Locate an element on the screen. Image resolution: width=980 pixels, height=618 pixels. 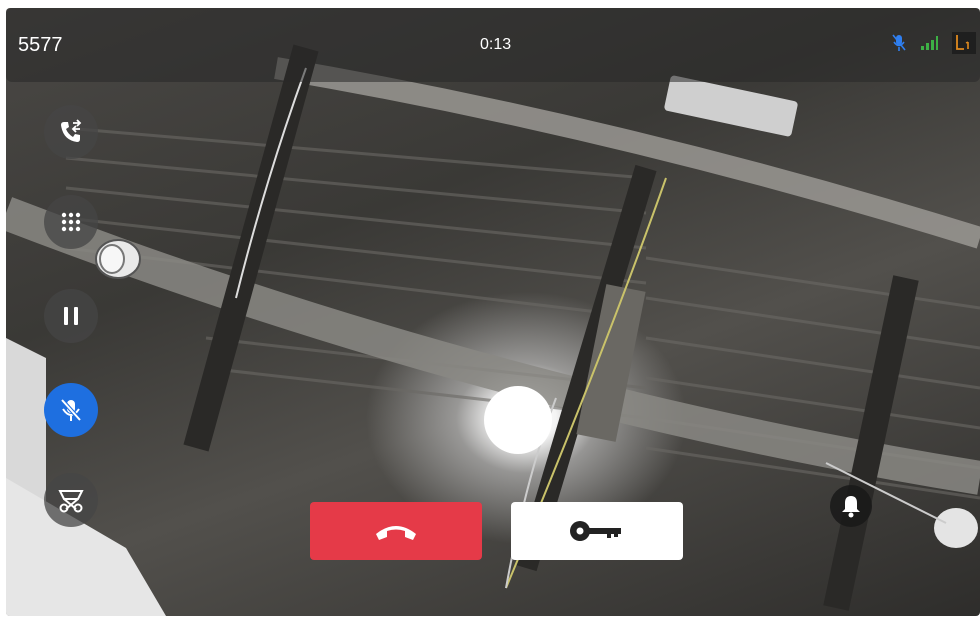
call-header-bar: 5577 0:13 is located at coordinates (493, 45).